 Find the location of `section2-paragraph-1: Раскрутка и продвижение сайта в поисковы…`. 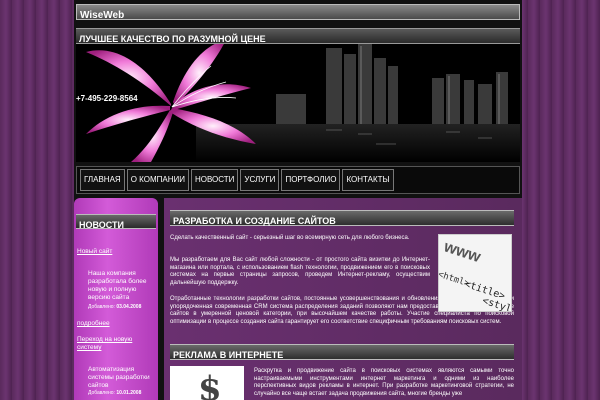

section2-paragraph-1: Раскрутка и продвижение сайта в поисковы… is located at coordinates (384, 382).